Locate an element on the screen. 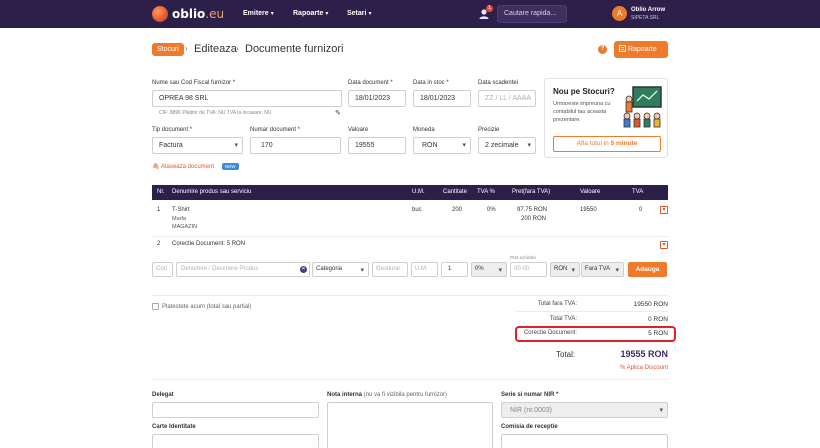 This screenshot has height=448, width=820. commission-label: Comisia de receptie is located at coordinates (529, 427).